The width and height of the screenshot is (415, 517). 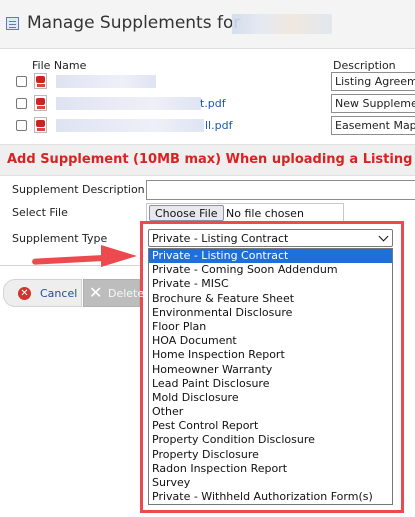 What do you see at coordinates (218, 125) in the screenshot?
I see `file-link: ll.pdf` at bounding box center [218, 125].